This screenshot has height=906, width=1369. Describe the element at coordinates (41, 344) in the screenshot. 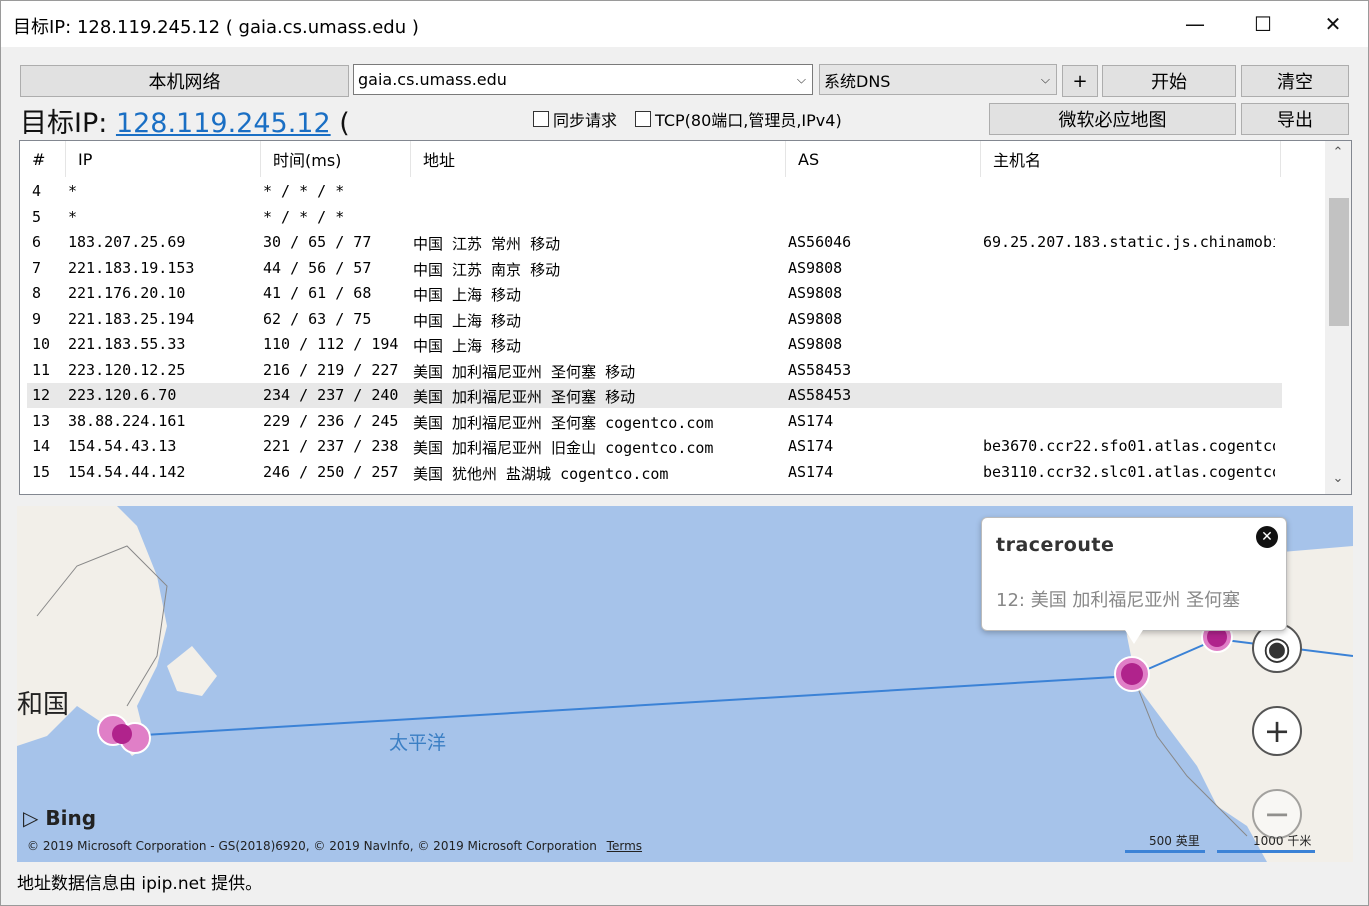

I see `cell-n: 10` at that location.